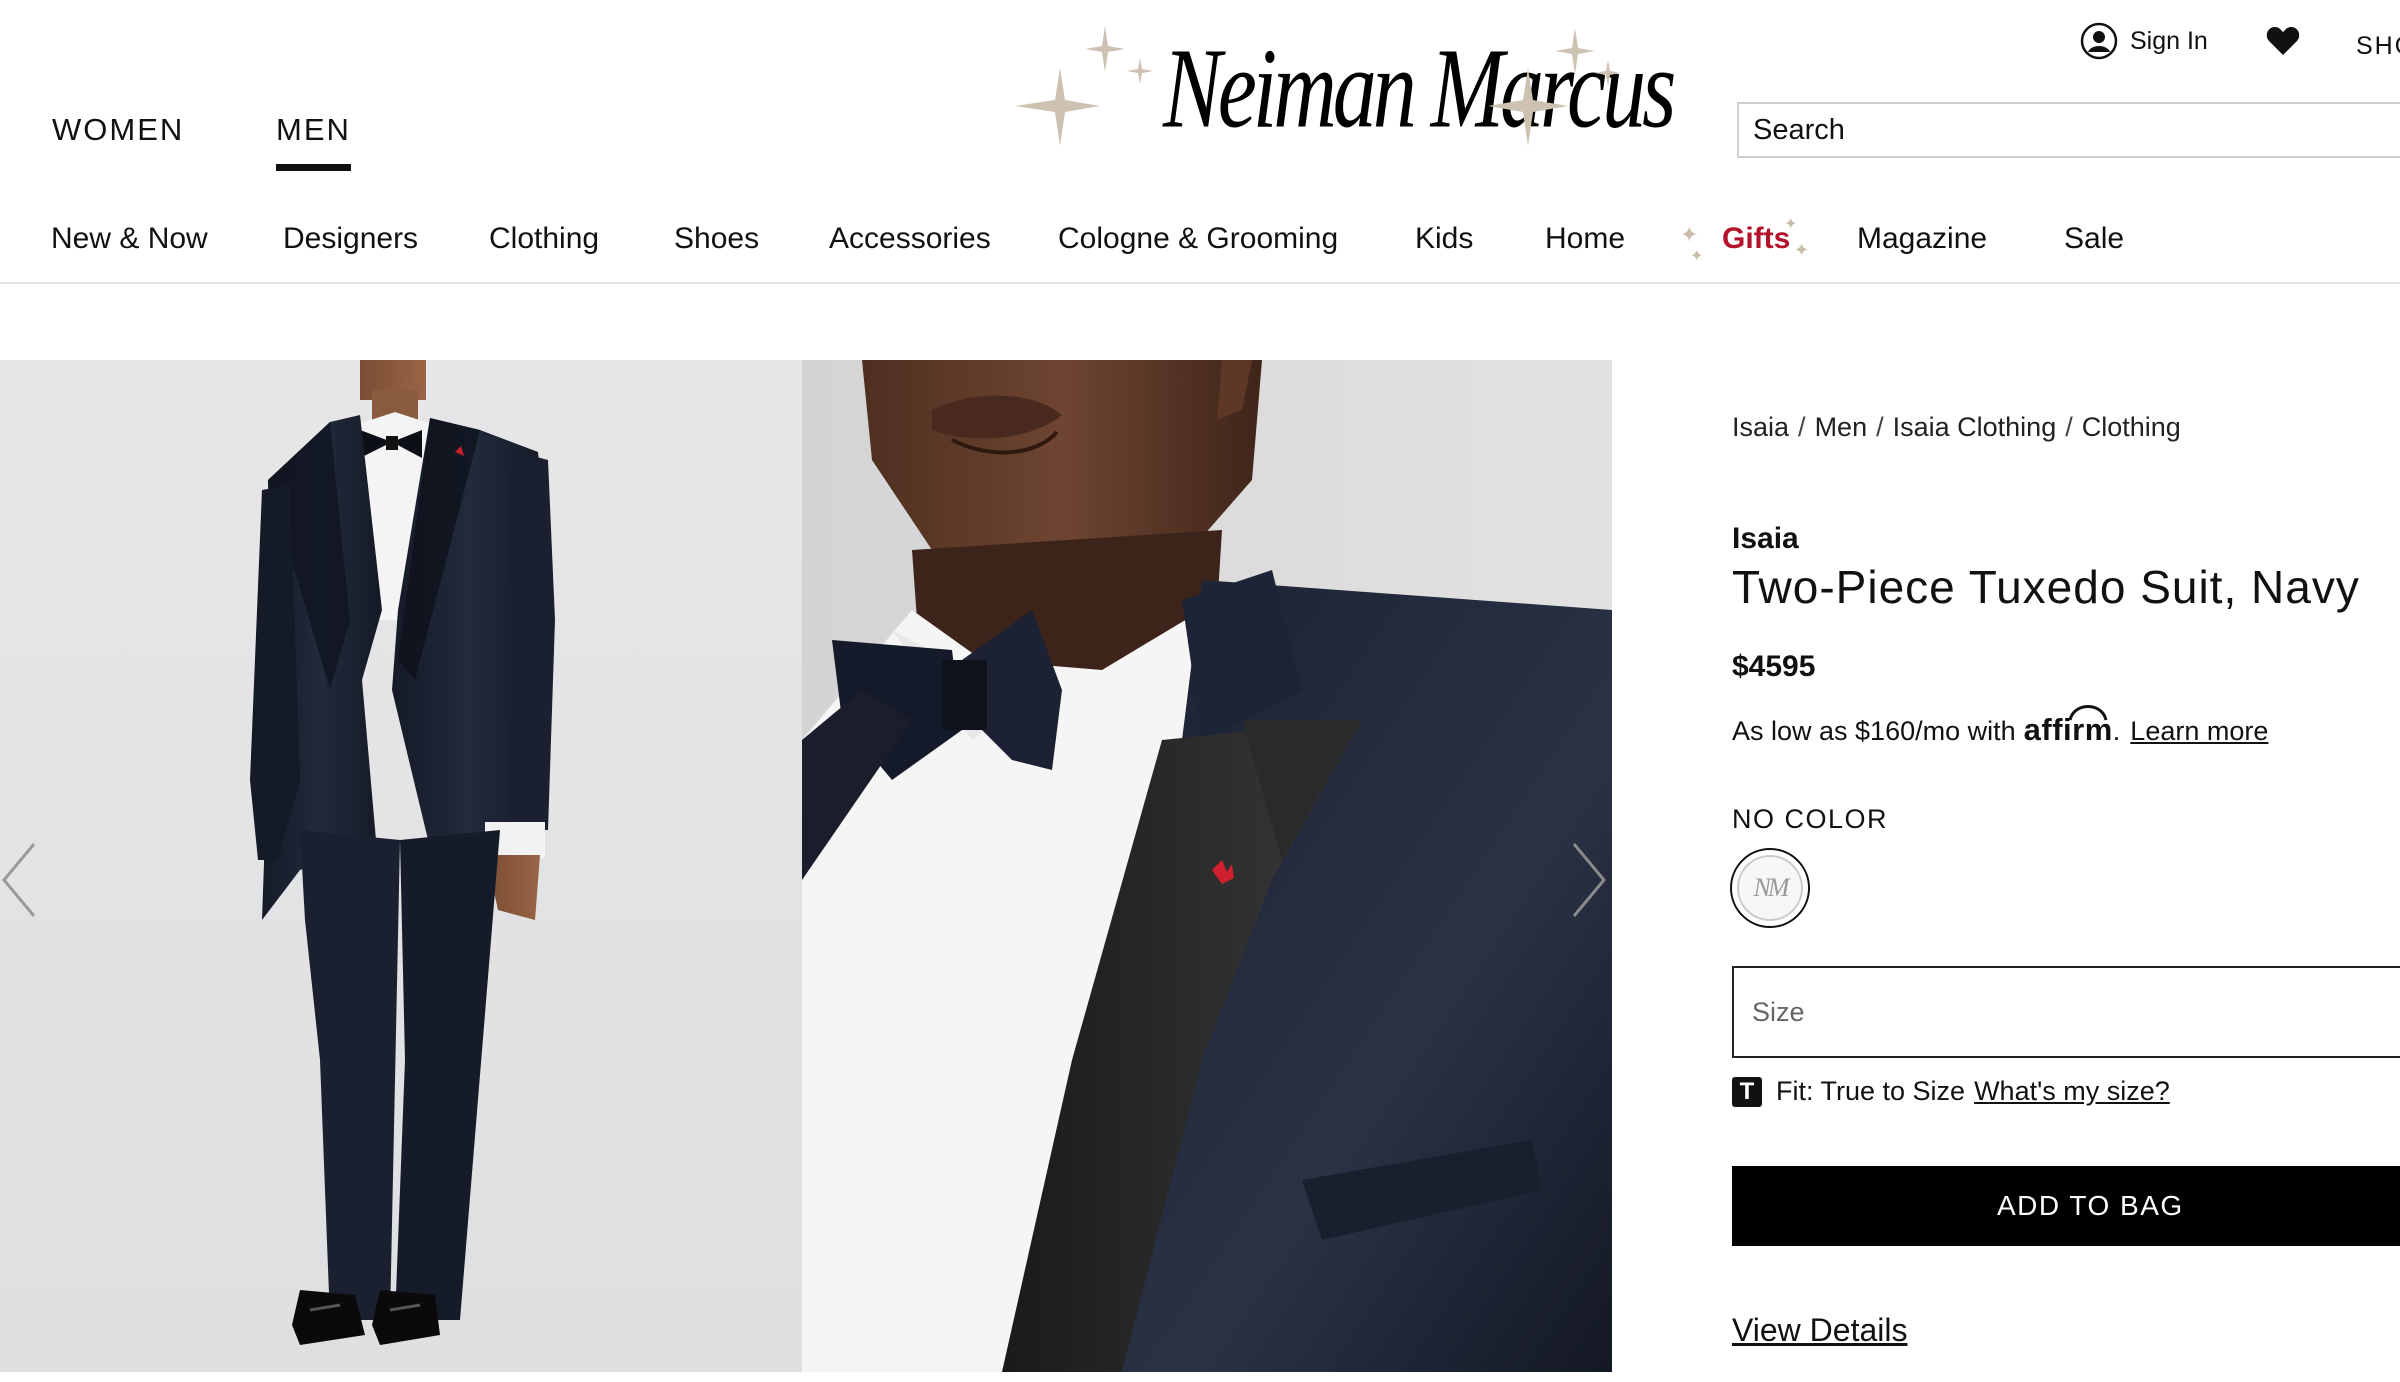  I want to click on sign-in-link: Sign In, so click(2144, 41).